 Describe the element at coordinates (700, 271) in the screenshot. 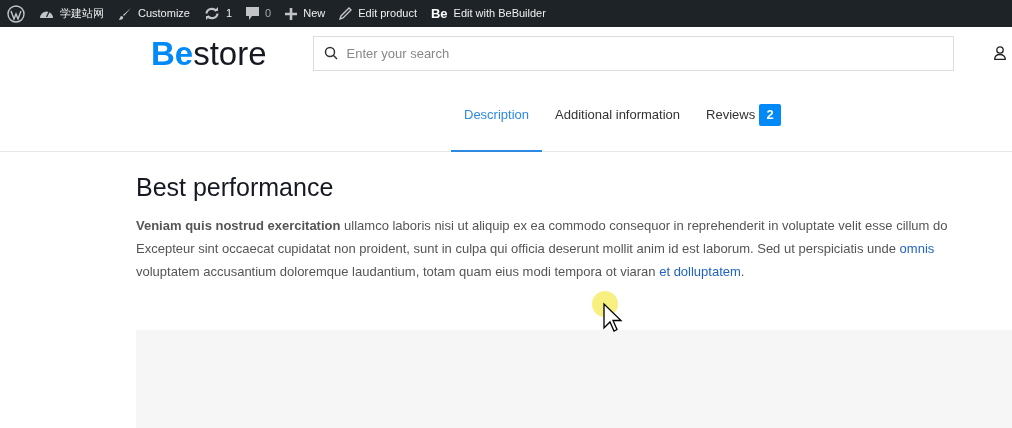

I see `text-link: et dolluptatem` at that location.